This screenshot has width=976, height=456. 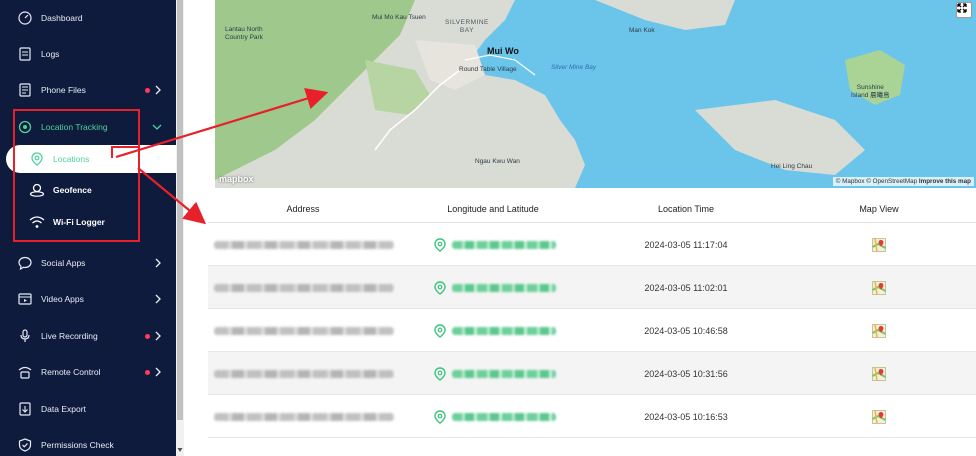 I want to click on live-recording-icon, so click(x=25, y=336).